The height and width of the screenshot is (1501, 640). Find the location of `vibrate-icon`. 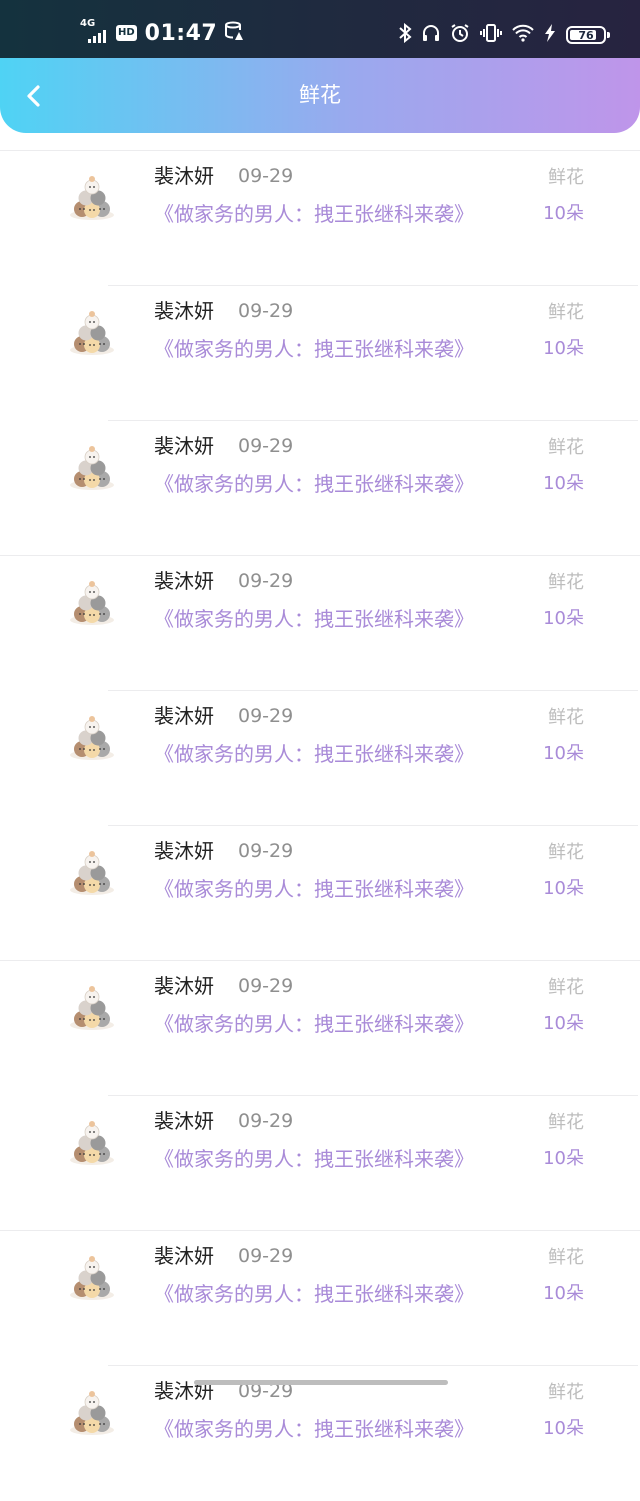

vibrate-icon is located at coordinates (491, 35).